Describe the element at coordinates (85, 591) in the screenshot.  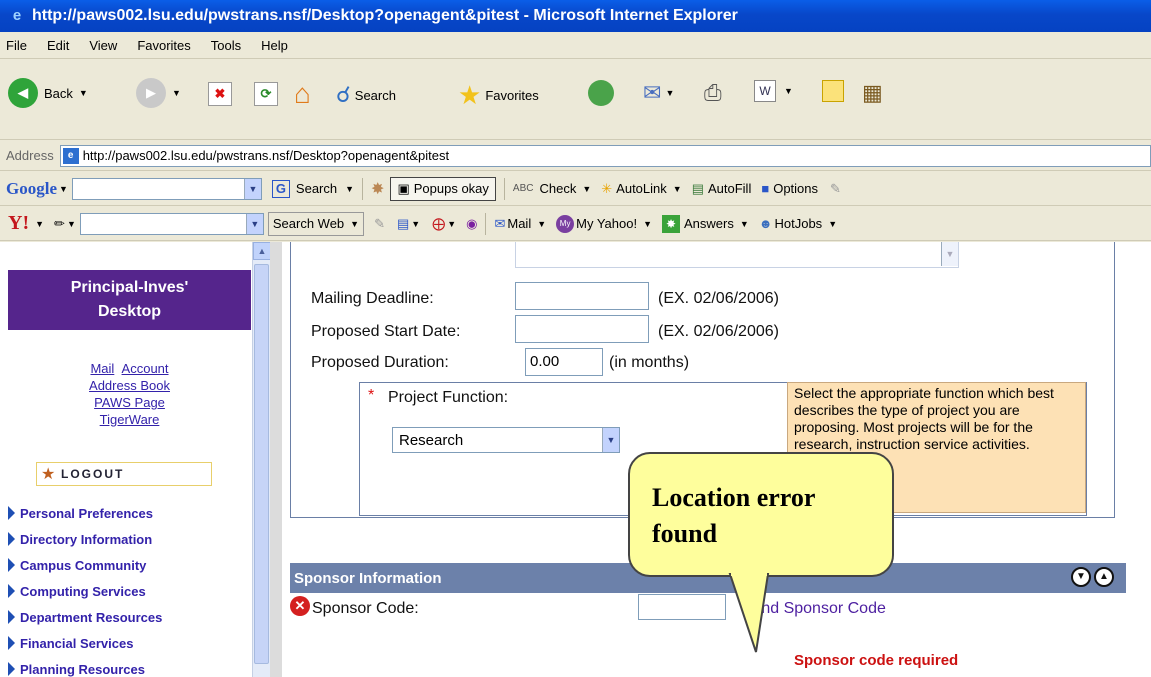
I see `sidebar-item-computing-services: Computing Services` at that location.